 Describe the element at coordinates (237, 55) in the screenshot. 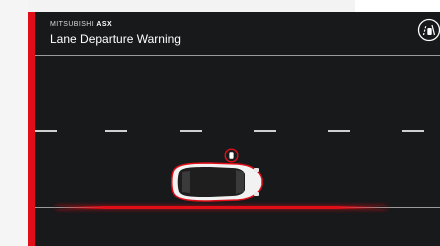

I see `lane-boundary-top` at that location.